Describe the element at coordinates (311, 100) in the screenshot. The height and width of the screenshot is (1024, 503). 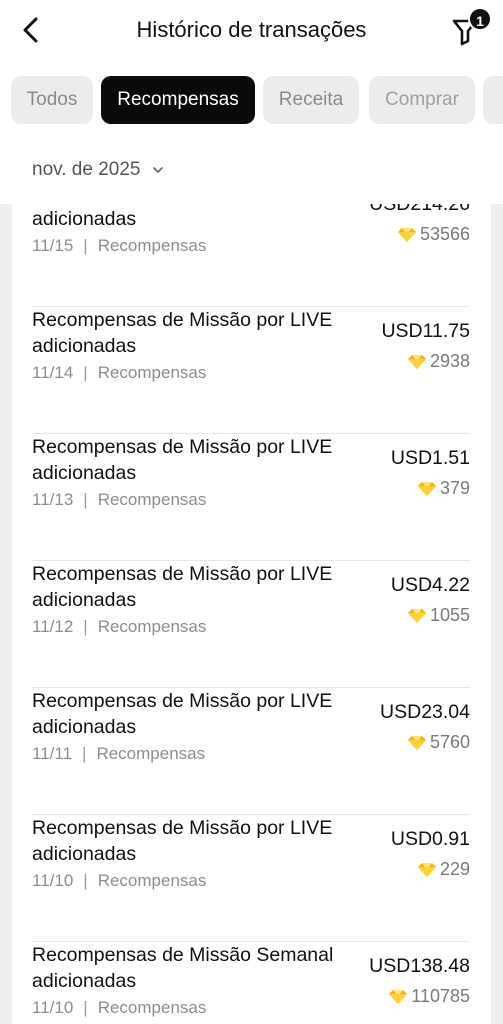
I see `tab-receita: Receita` at that location.